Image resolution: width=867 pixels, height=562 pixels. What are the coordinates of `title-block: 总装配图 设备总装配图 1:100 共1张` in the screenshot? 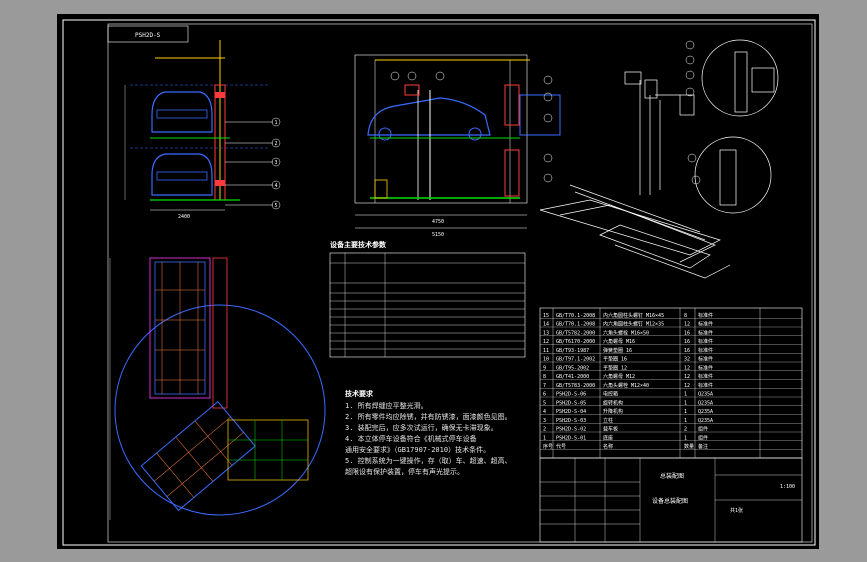 It's located at (671, 500).